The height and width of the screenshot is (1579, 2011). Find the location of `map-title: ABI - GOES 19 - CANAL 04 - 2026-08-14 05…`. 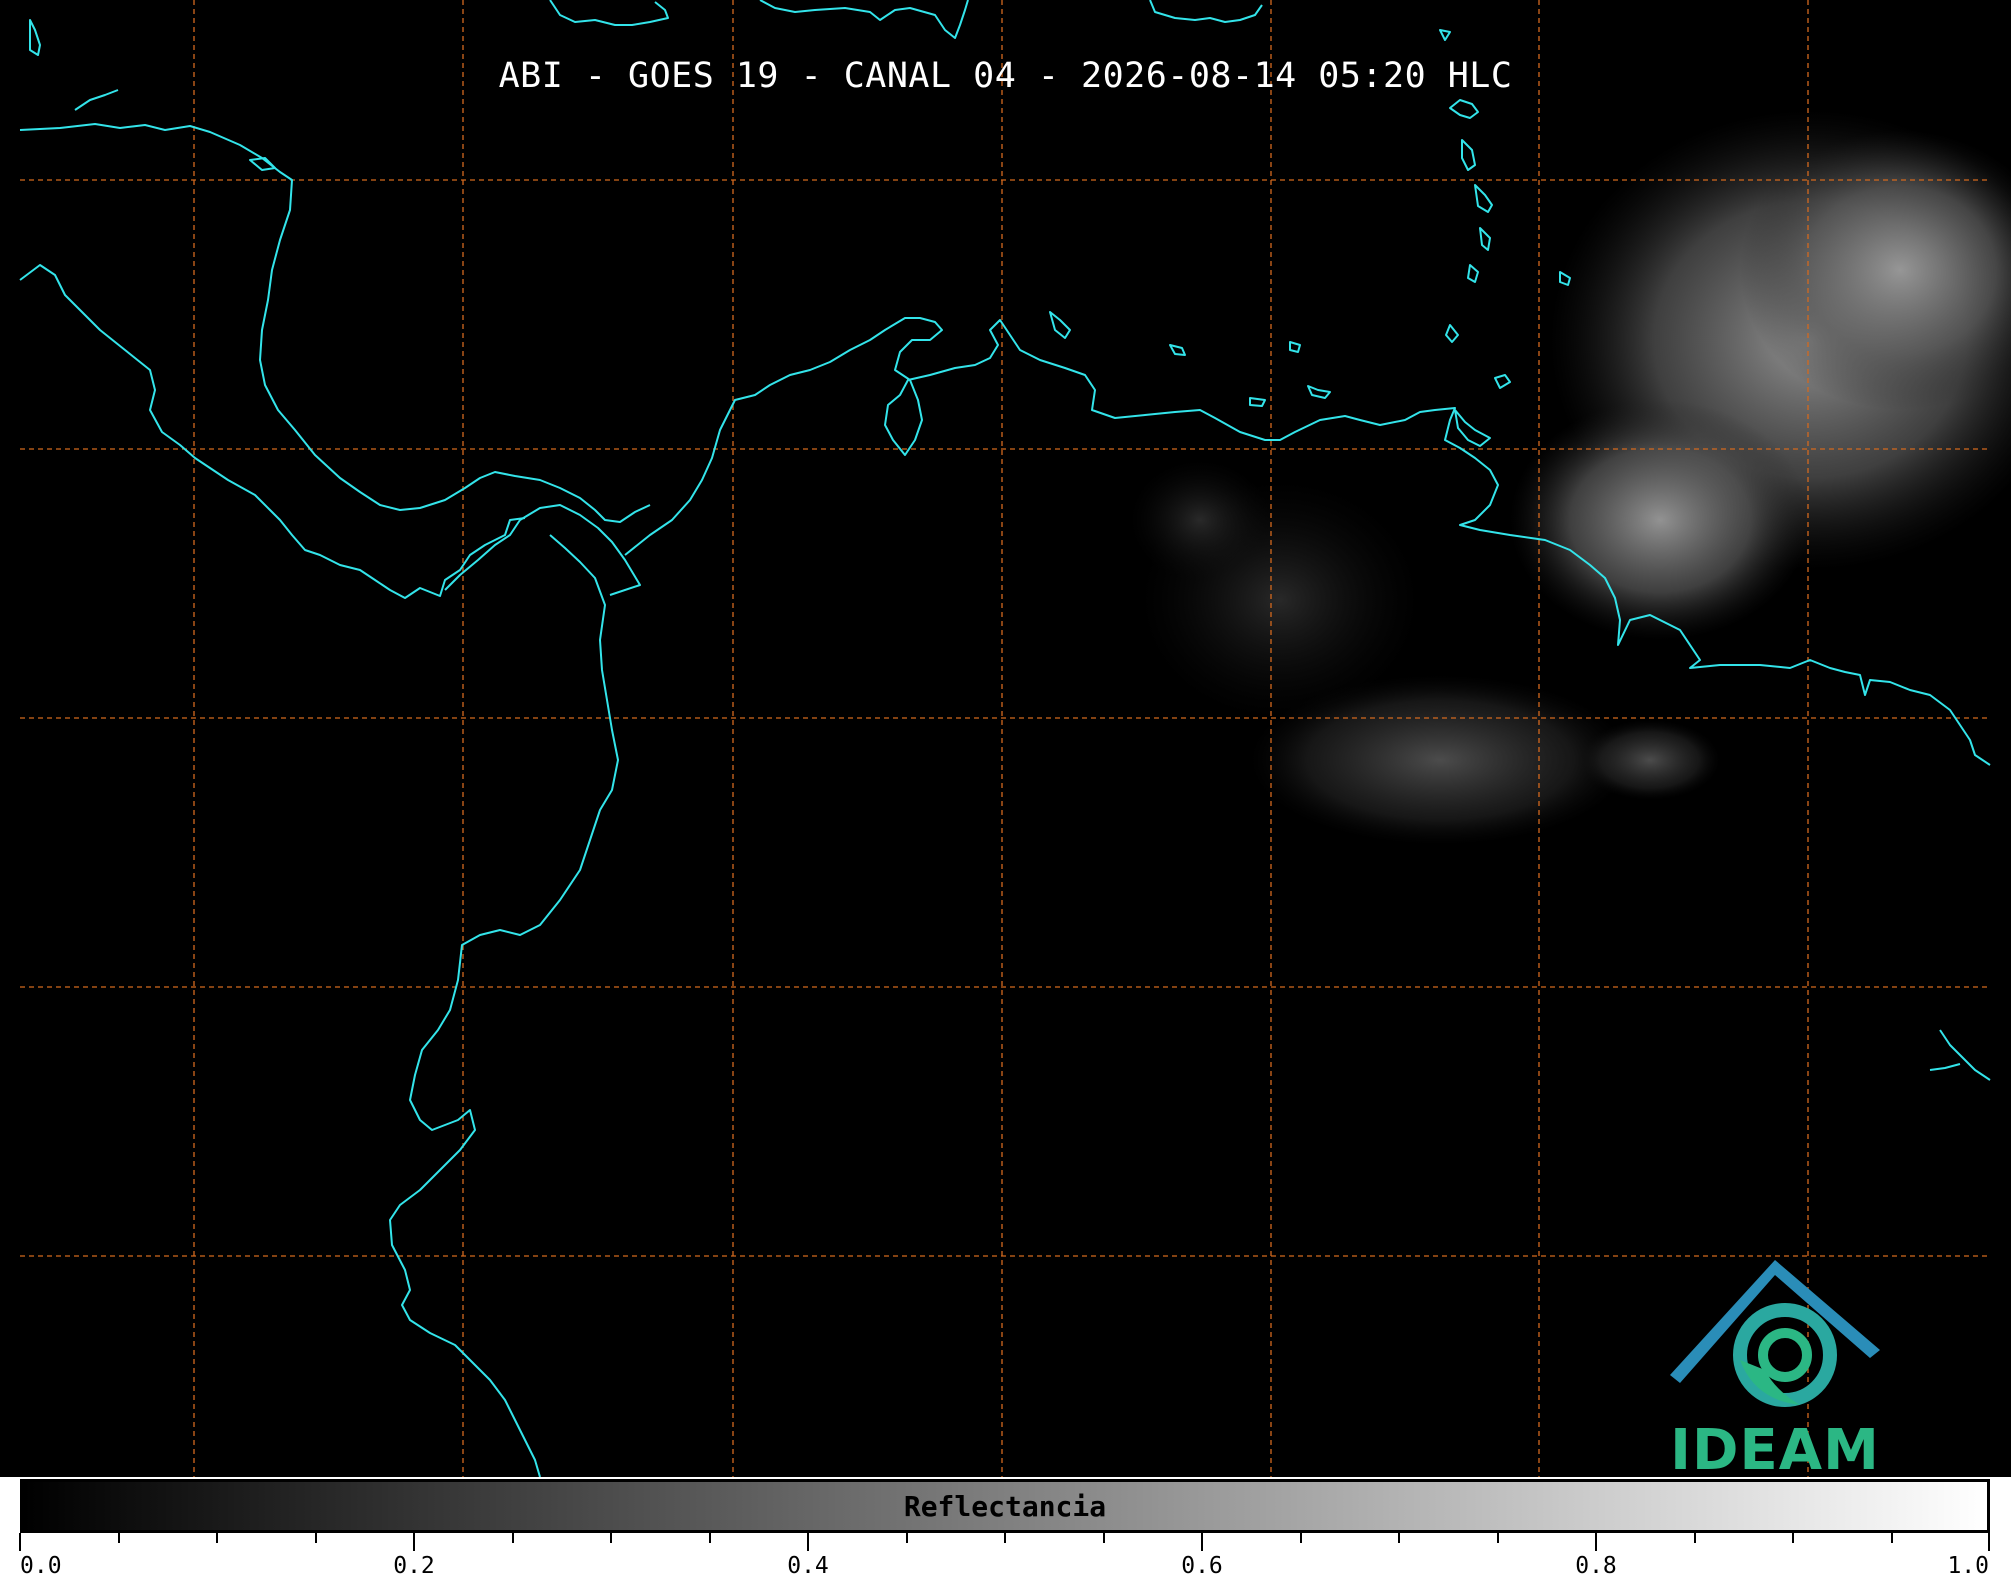

map-title: ABI - GOES 19 - CANAL 04 - 2026-08-14 05… is located at coordinates (1005, 76).